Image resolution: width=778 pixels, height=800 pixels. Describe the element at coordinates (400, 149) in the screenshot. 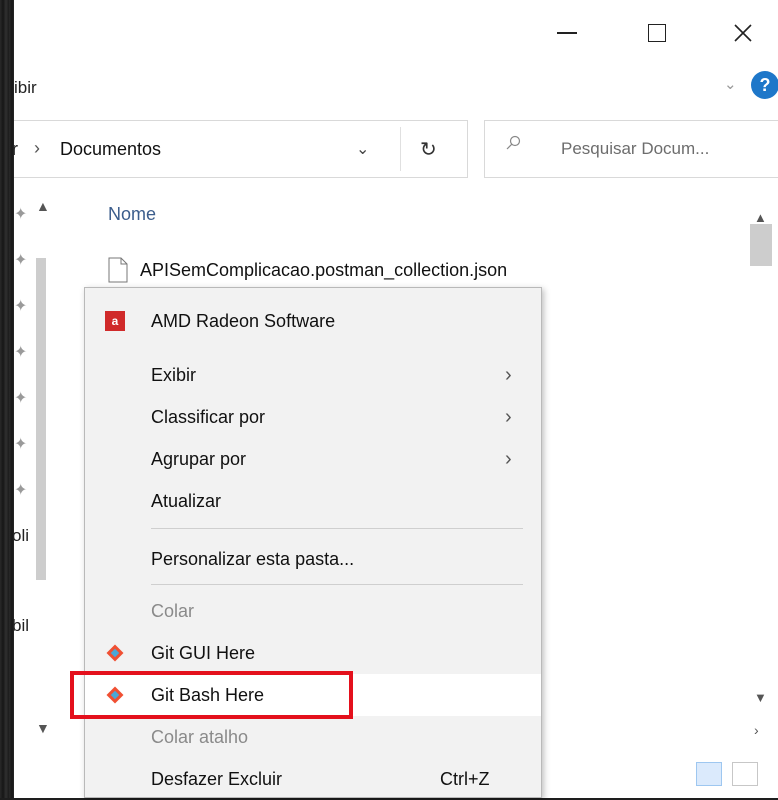

I see `address-divider` at that location.